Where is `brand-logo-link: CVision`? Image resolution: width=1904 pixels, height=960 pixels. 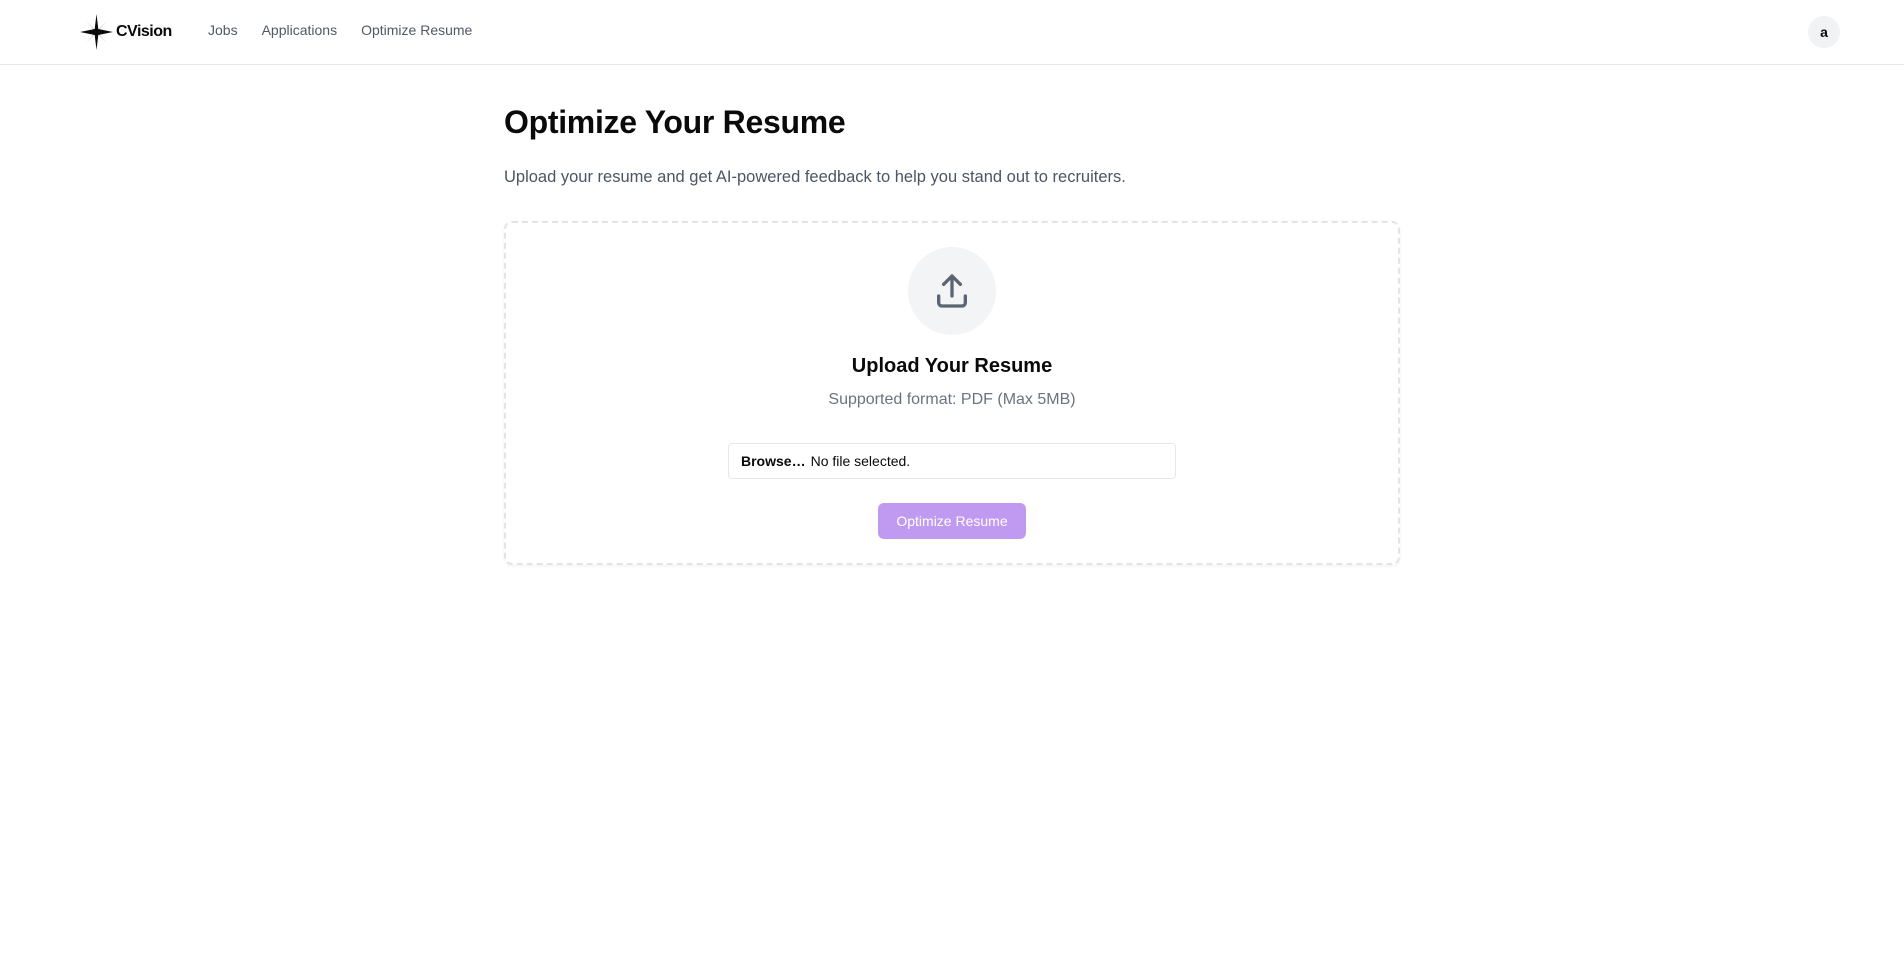 brand-logo-link: CVision is located at coordinates (126, 32).